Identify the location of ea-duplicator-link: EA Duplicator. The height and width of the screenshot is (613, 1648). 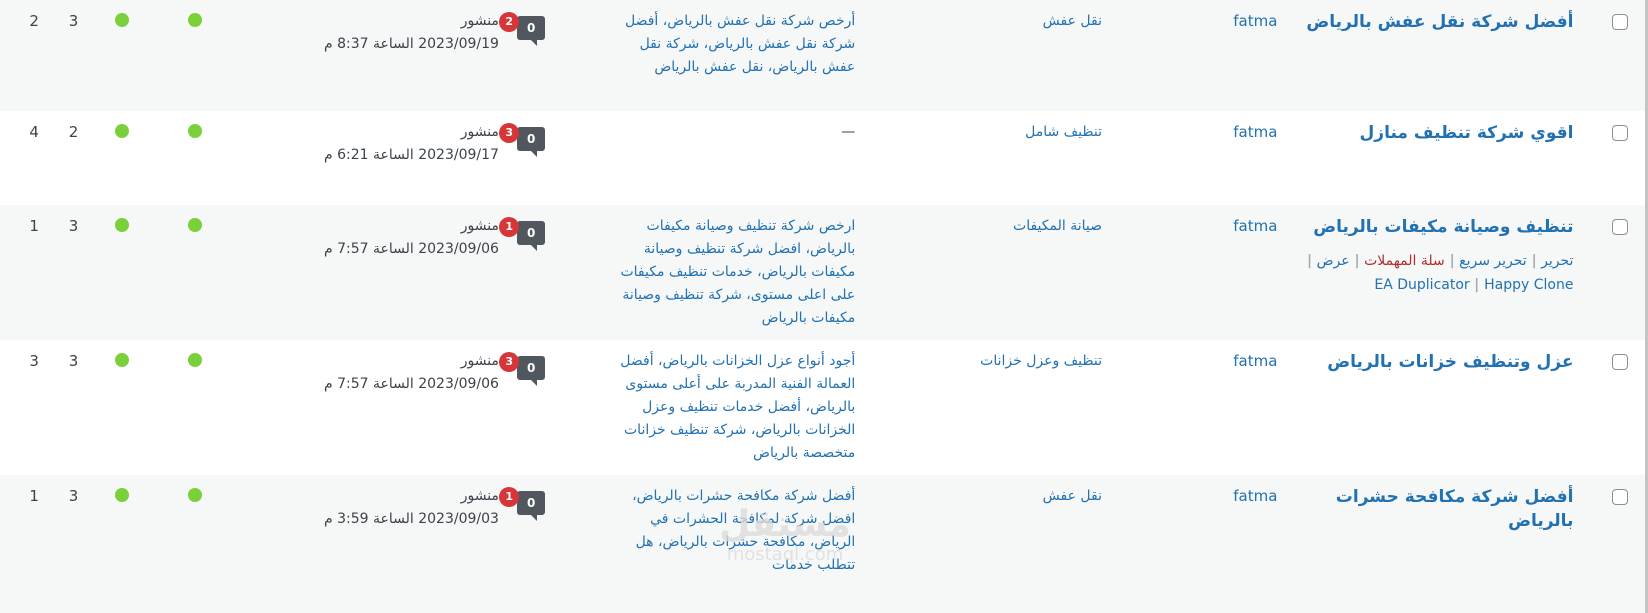
(1421, 285).